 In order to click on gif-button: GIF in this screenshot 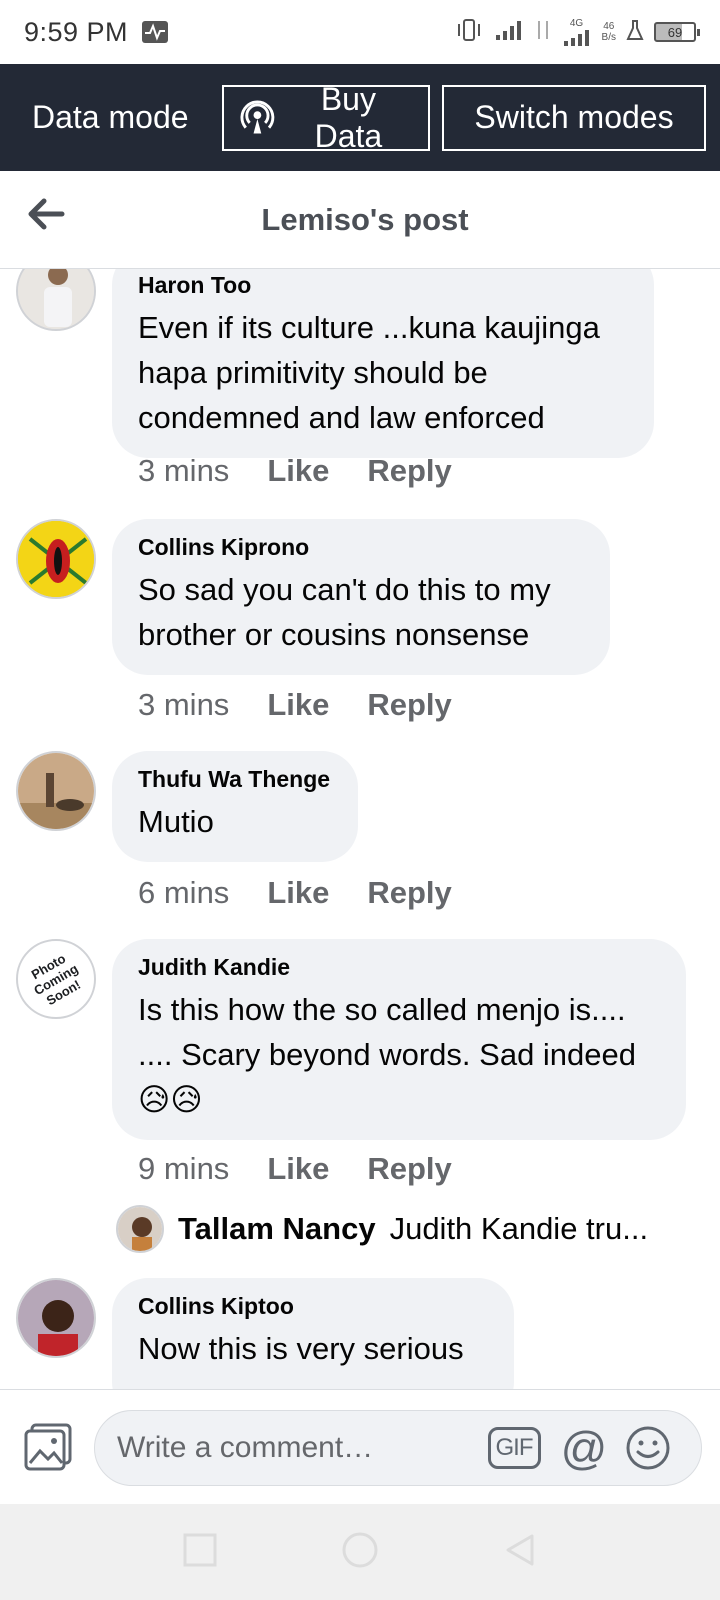, I will do `click(514, 1448)`.